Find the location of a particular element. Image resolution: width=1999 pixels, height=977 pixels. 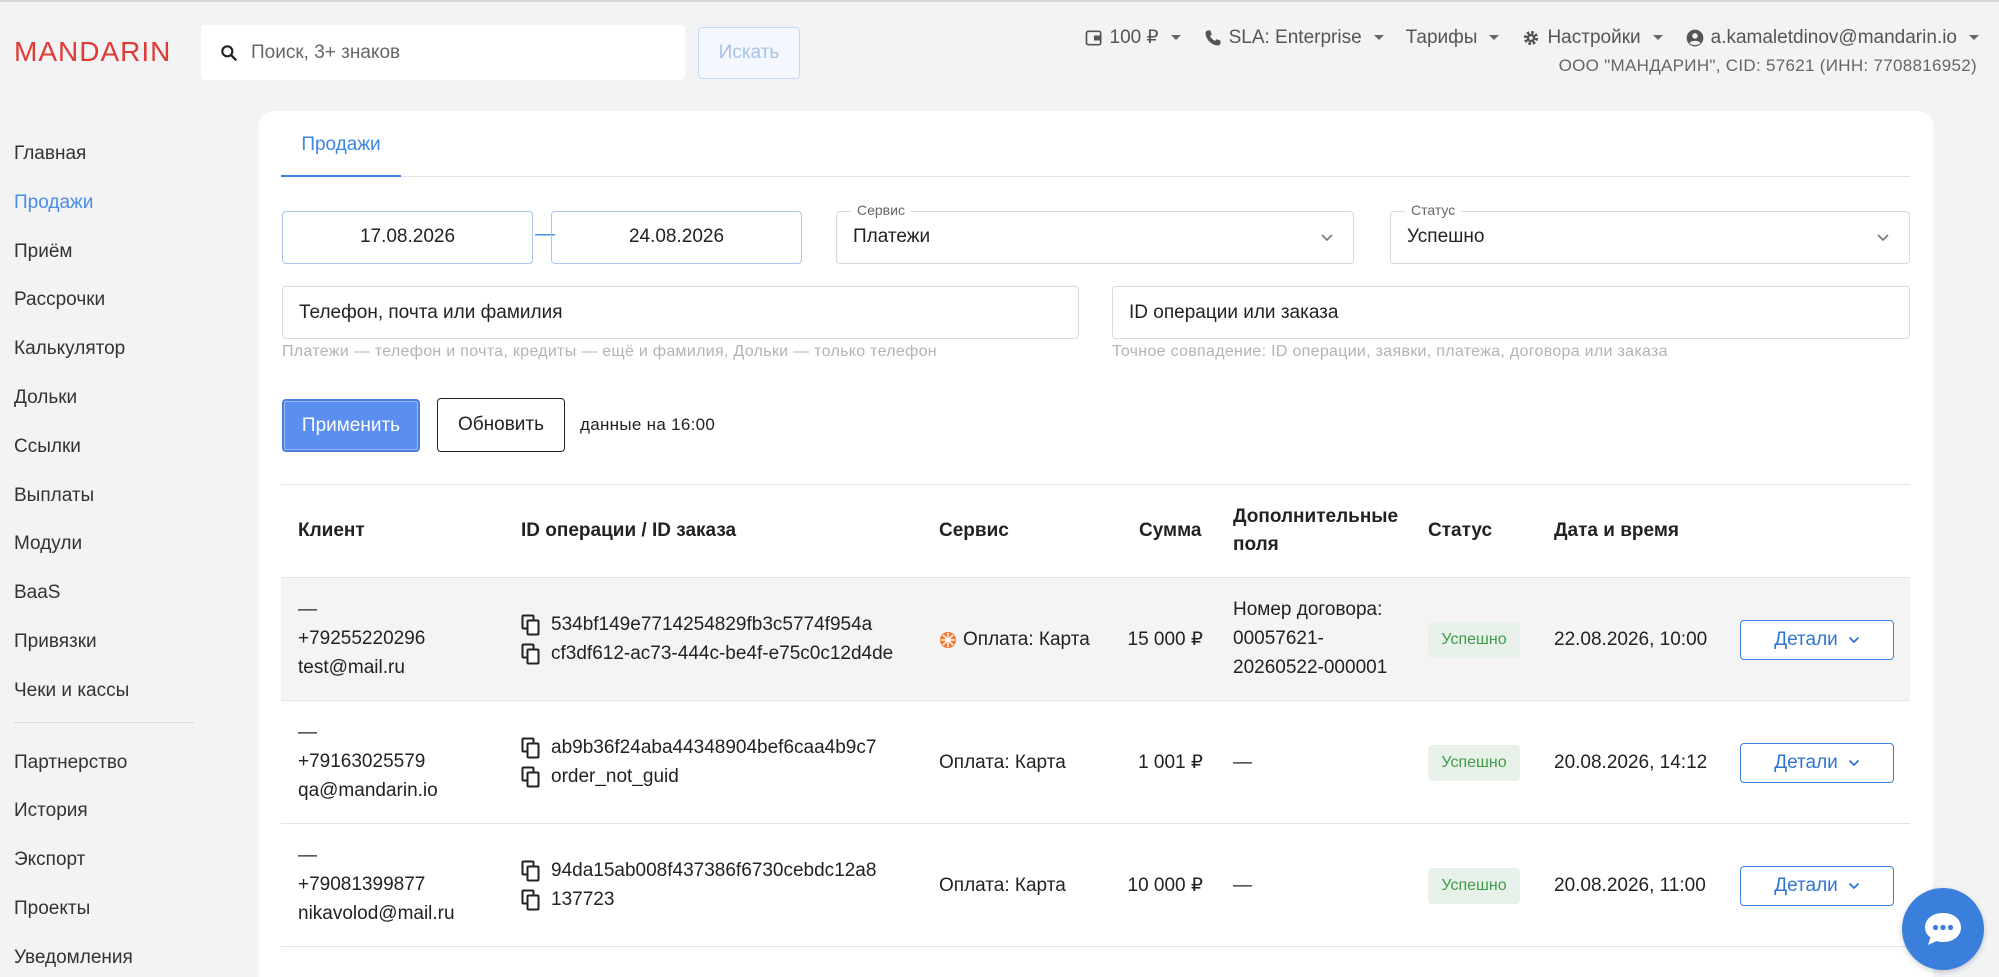

operation-id: ab9b36f24aba44348904bef6caa4b9c7 is located at coordinates (714, 747).